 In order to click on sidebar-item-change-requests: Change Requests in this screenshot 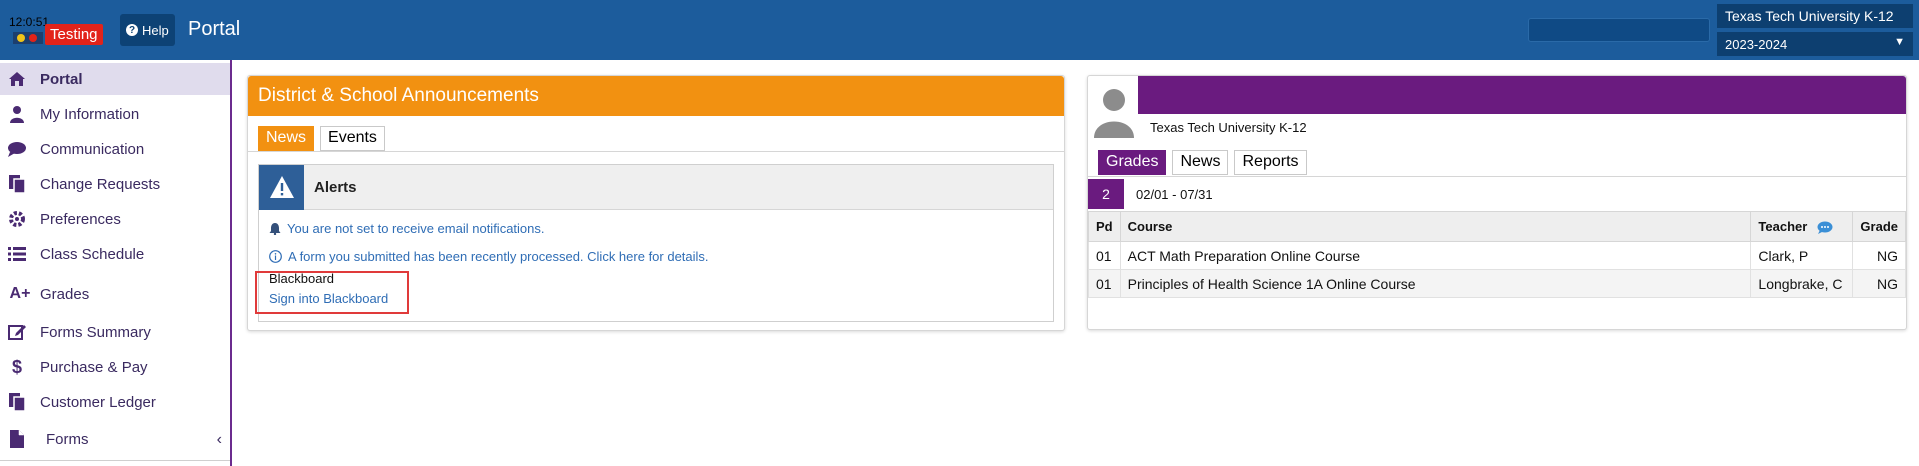, I will do `click(115, 184)`.